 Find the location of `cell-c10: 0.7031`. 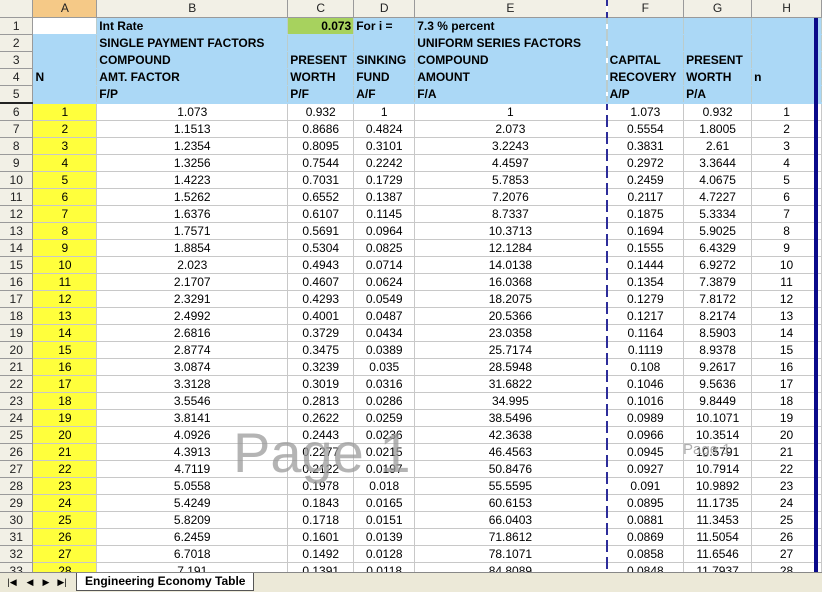

cell-c10: 0.7031 is located at coordinates (321, 180).